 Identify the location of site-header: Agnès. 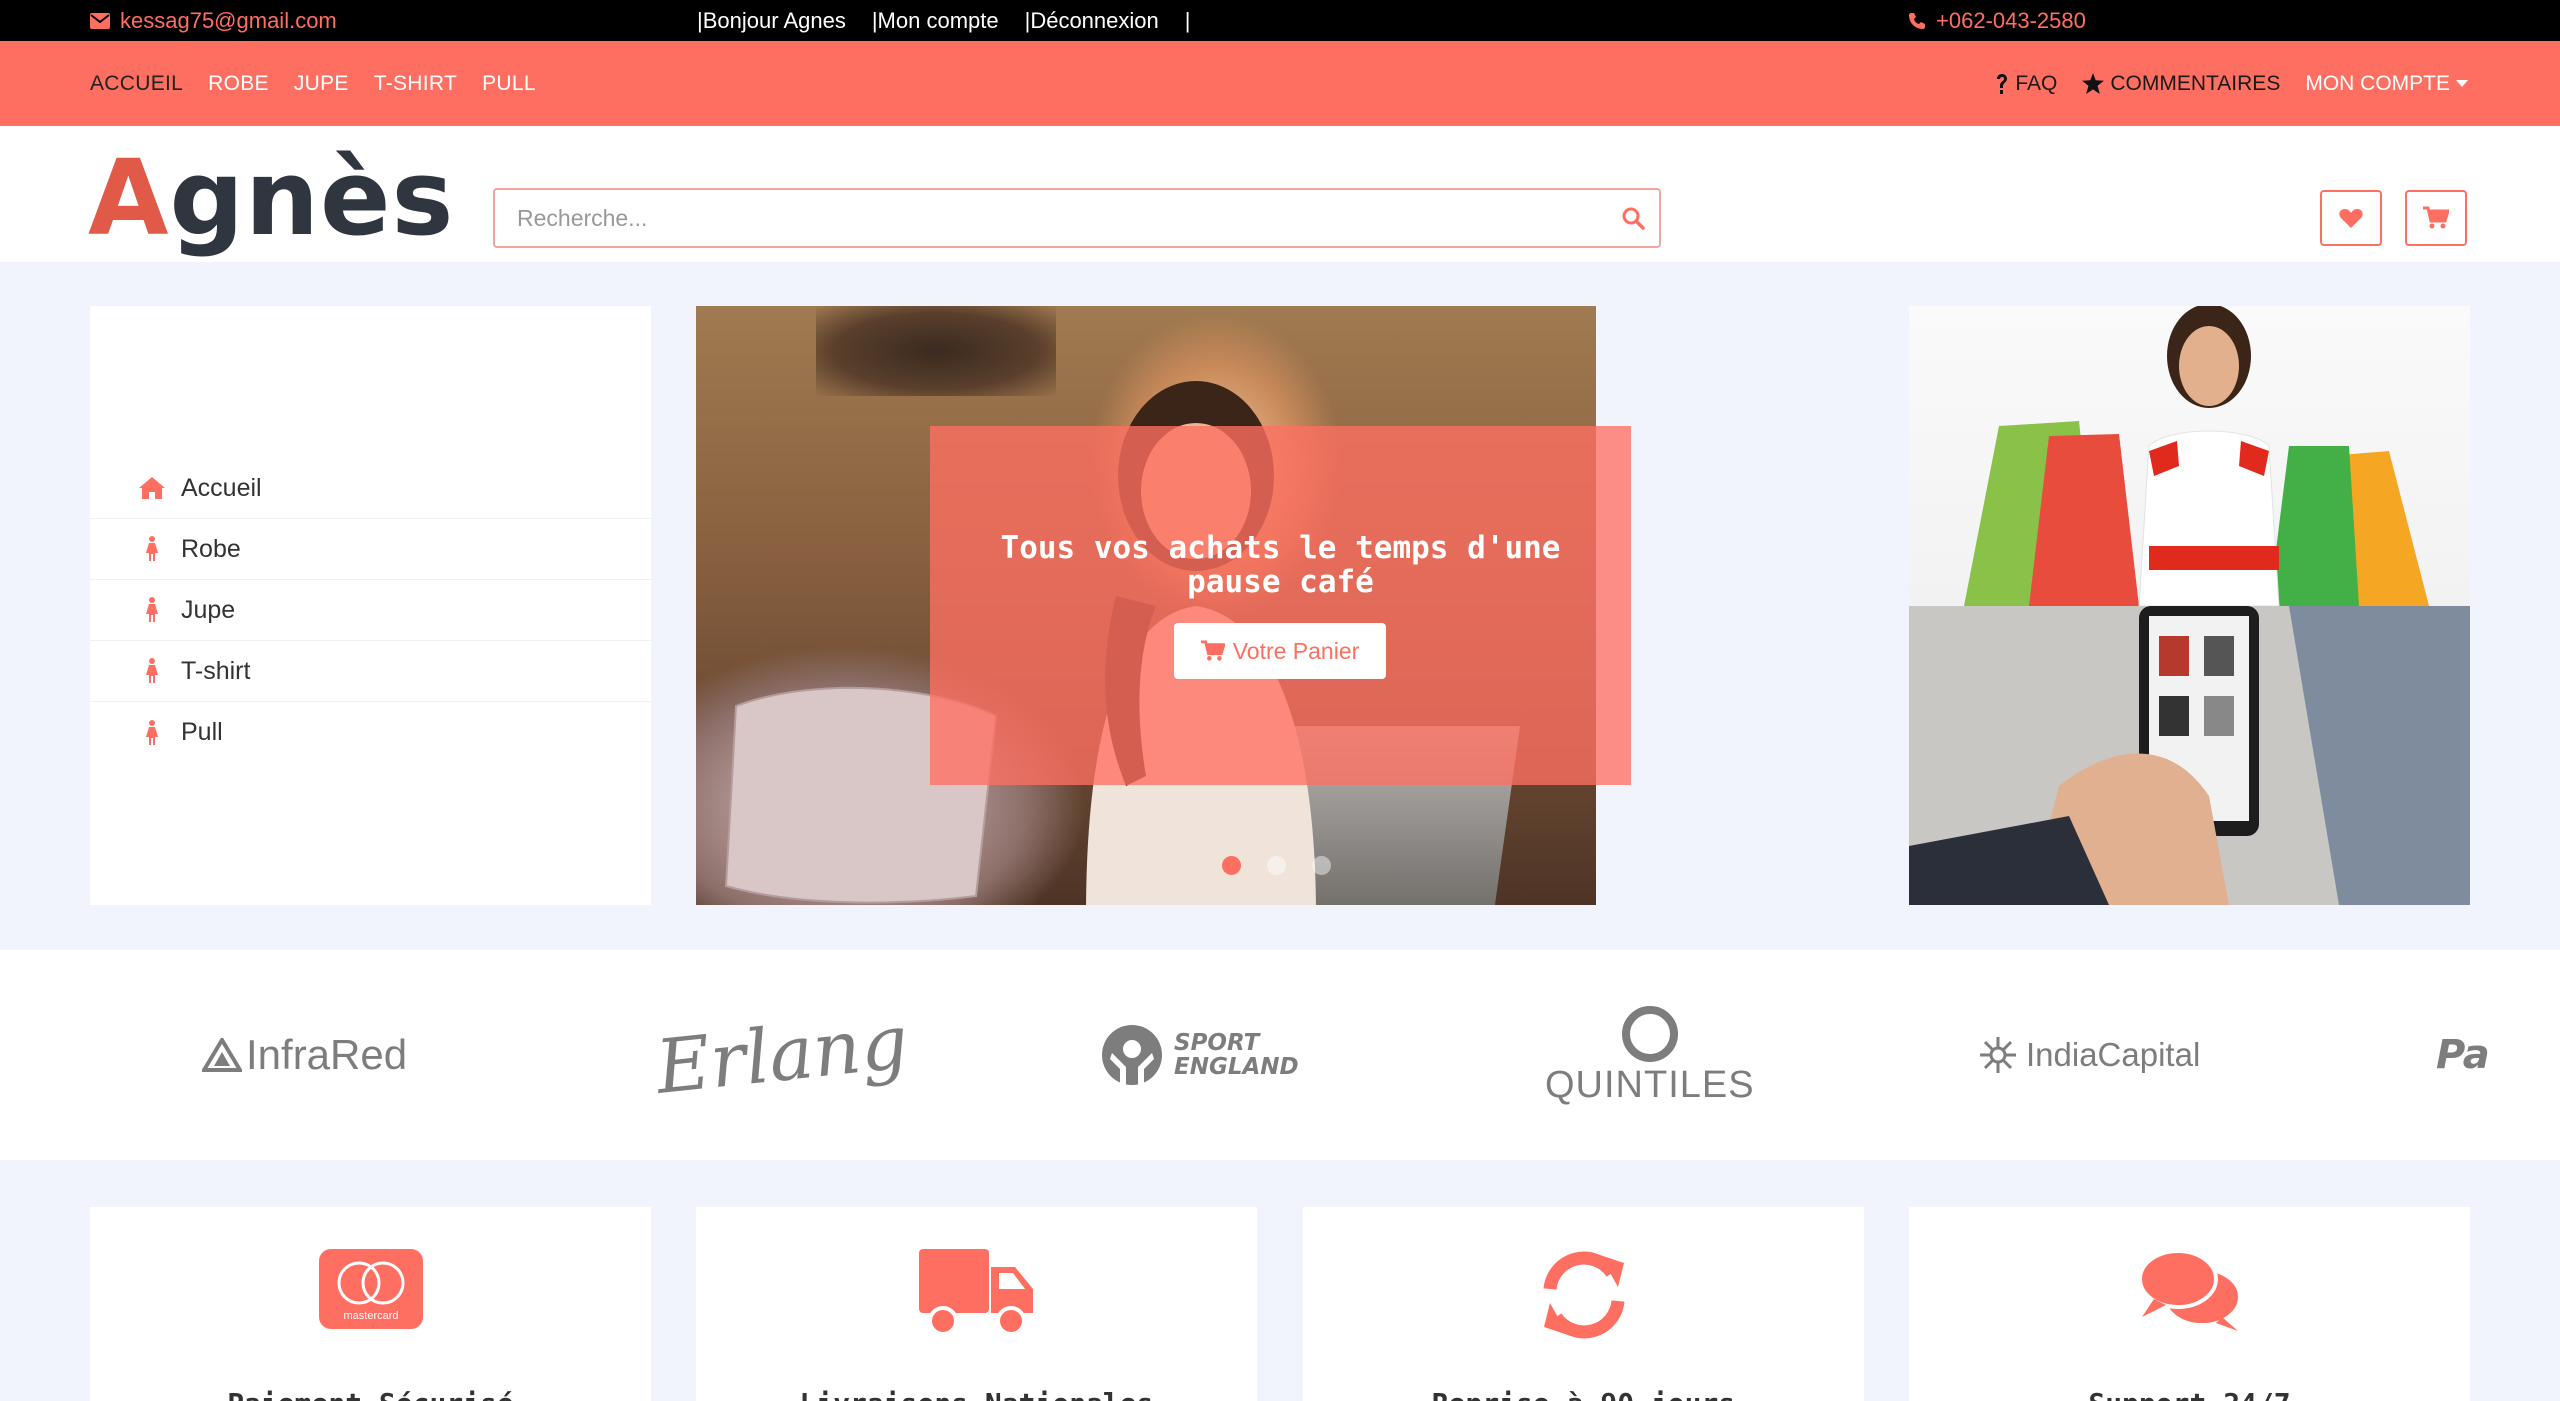
(1280, 194).